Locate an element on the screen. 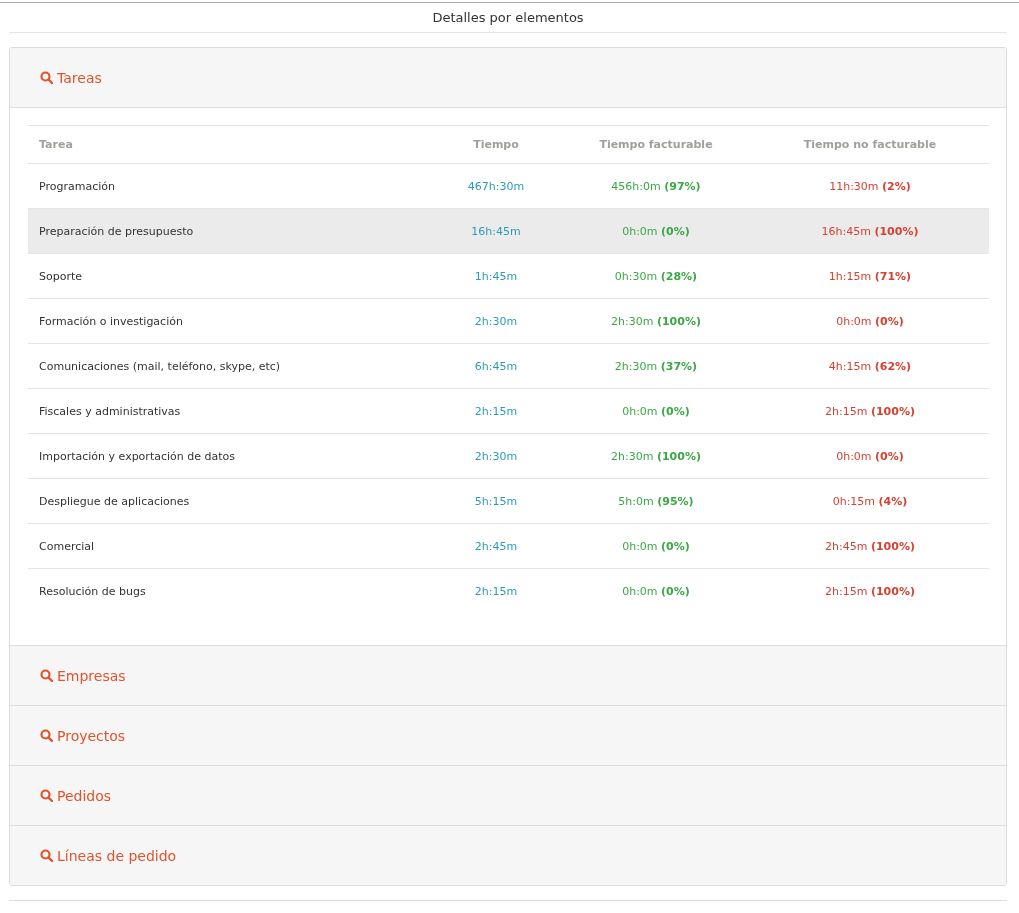 The width and height of the screenshot is (1019, 913). accordion-header: Pedidos is located at coordinates (508, 796).